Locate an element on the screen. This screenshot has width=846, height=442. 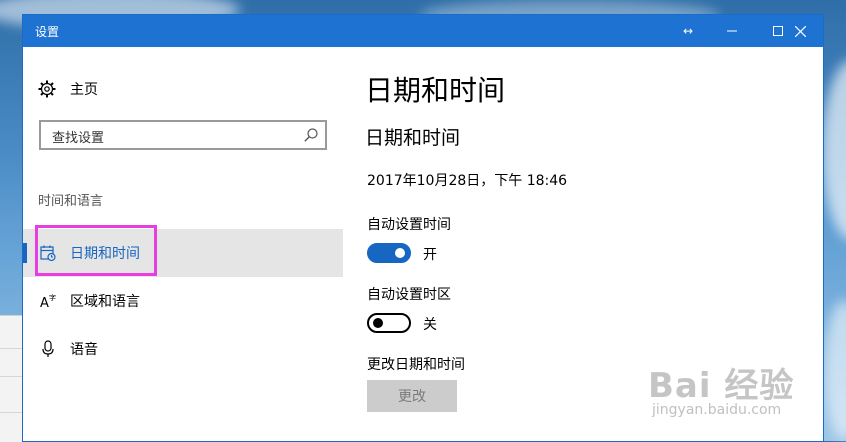
baidu-watermark: Bai 经验 jingyan.baidu.com is located at coordinates (745, 393).